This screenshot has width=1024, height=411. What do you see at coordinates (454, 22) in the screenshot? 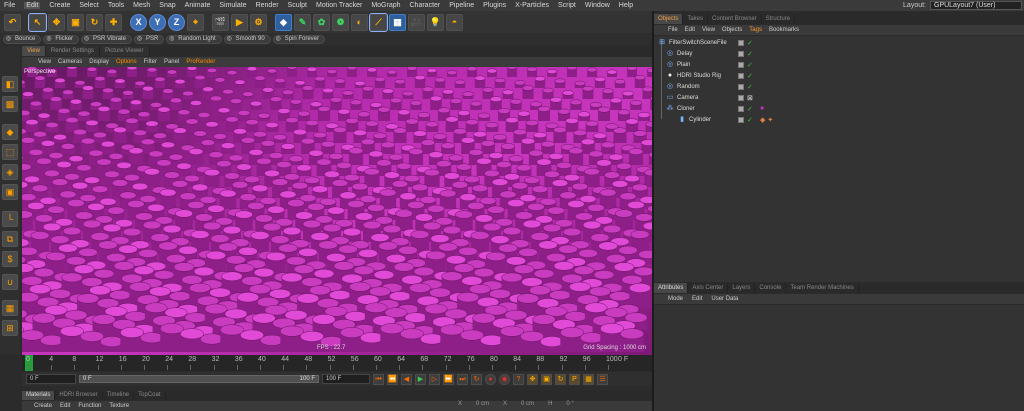
I see `polygon-mode-icon: ◓` at bounding box center [454, 22].